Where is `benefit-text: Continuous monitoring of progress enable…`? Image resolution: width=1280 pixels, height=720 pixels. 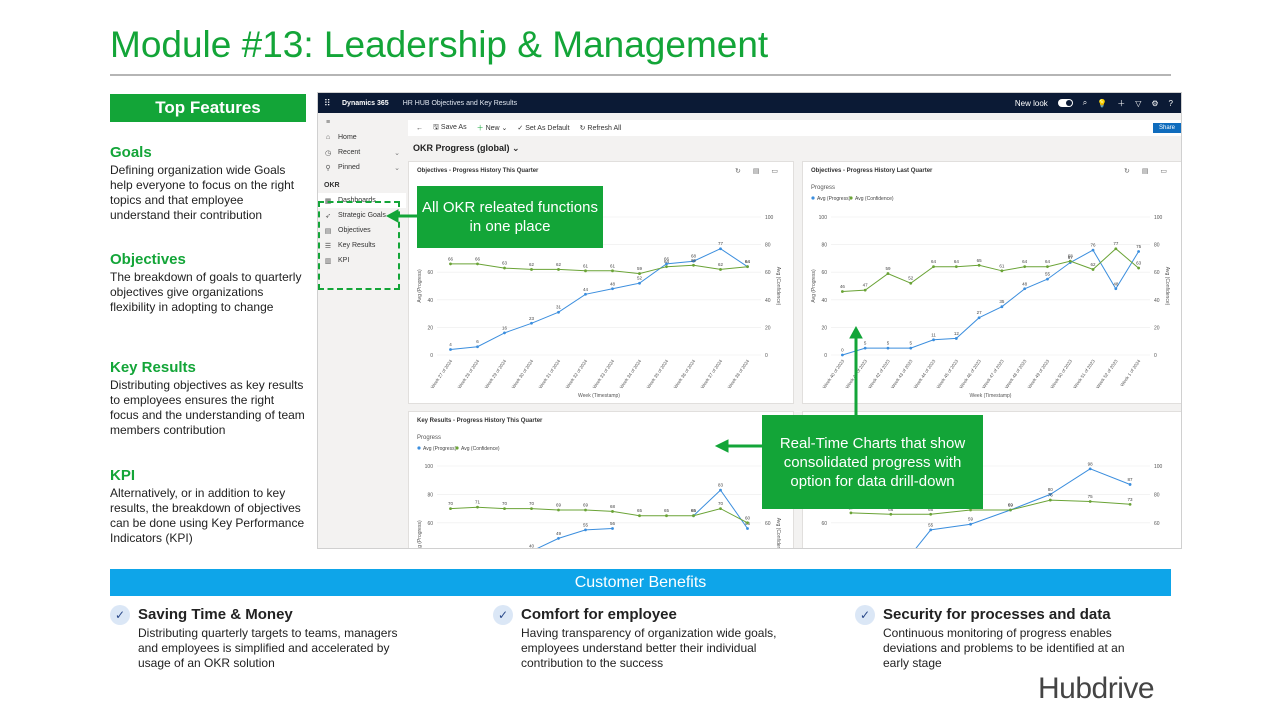
benefit-text: Continuous monitoring of progress enable… is located at coordinates (1004, 648).